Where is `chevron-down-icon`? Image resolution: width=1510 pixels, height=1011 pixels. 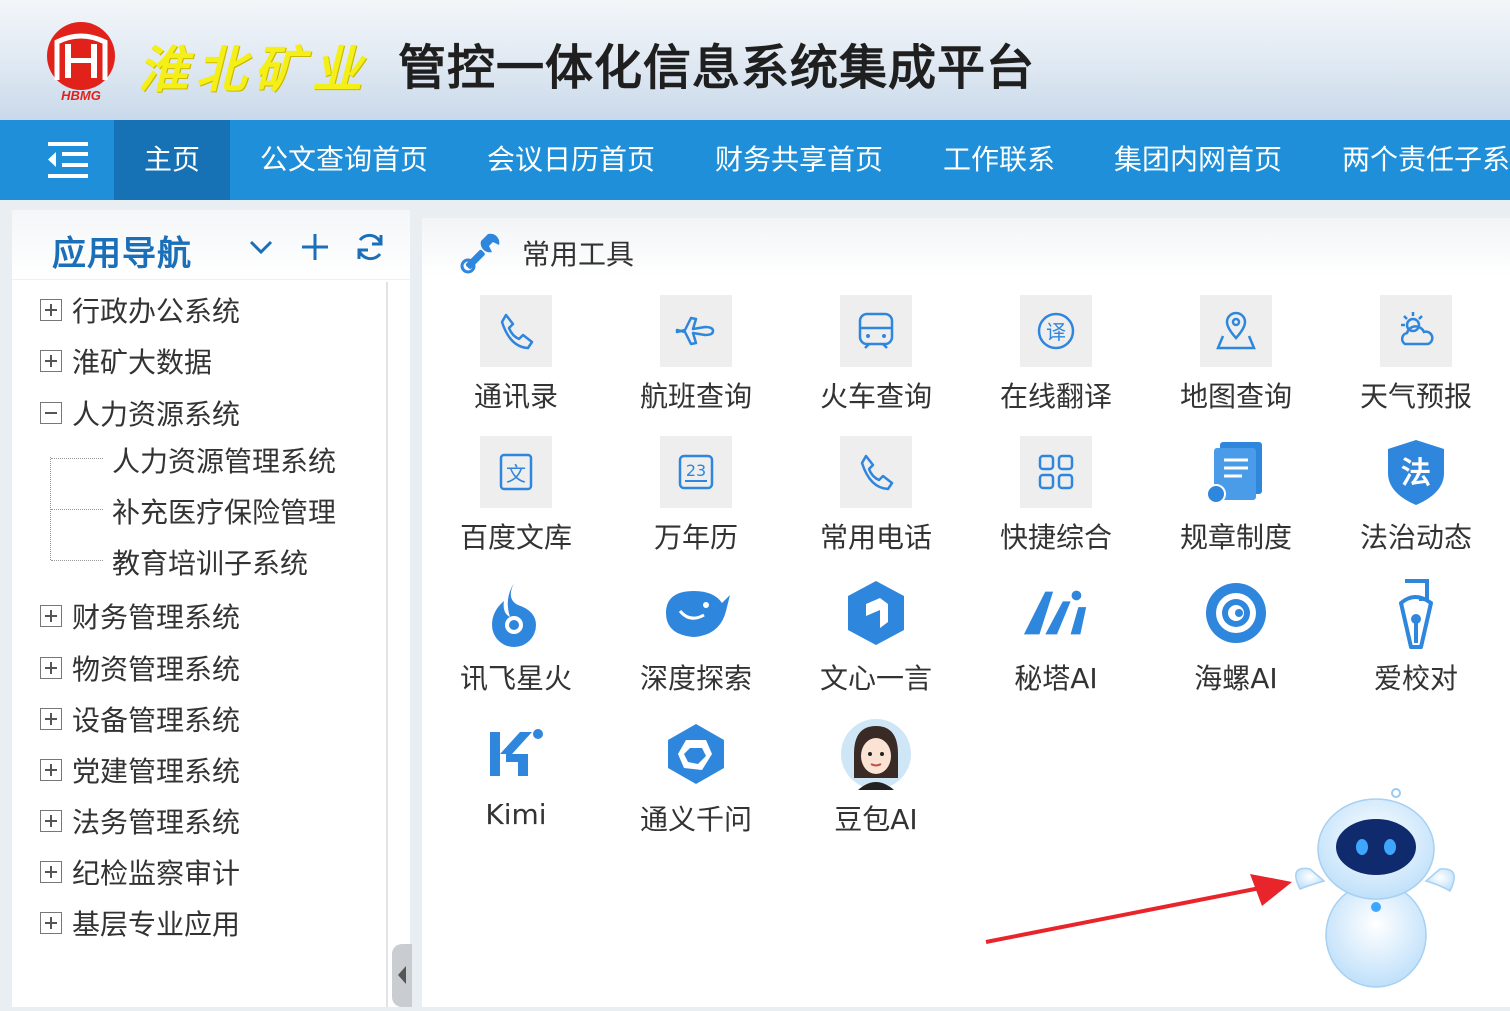 chevron-down-icon is located at coordinates (261, 247).